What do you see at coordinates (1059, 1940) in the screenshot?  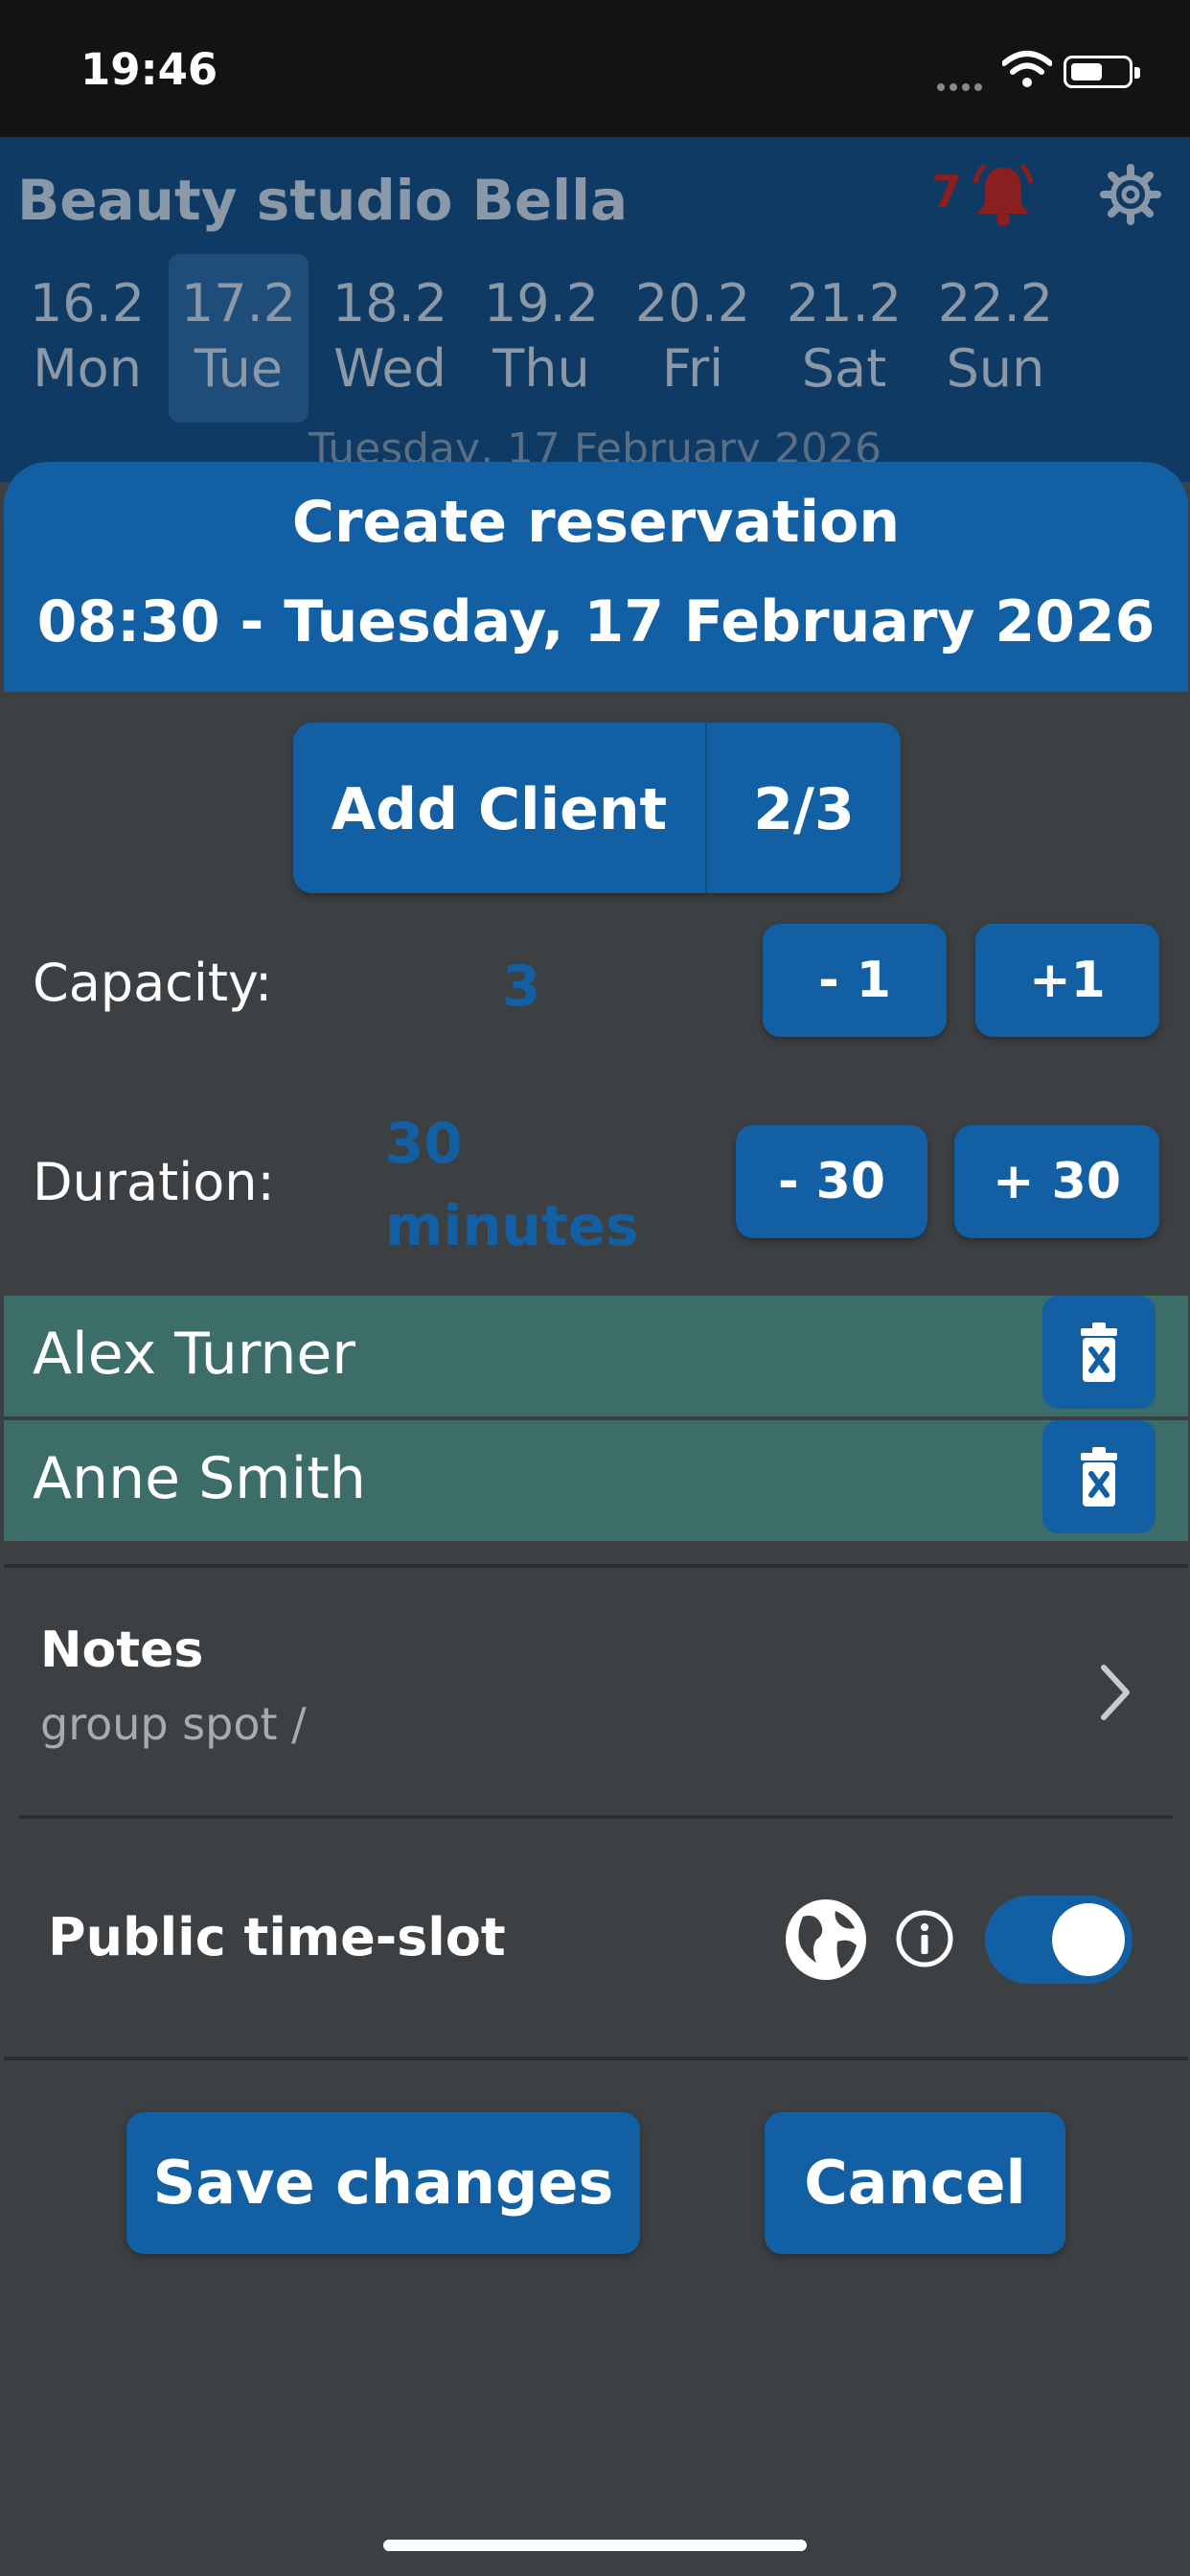 I see `public-slot-toggle` at bounding box center [1059, 1940].